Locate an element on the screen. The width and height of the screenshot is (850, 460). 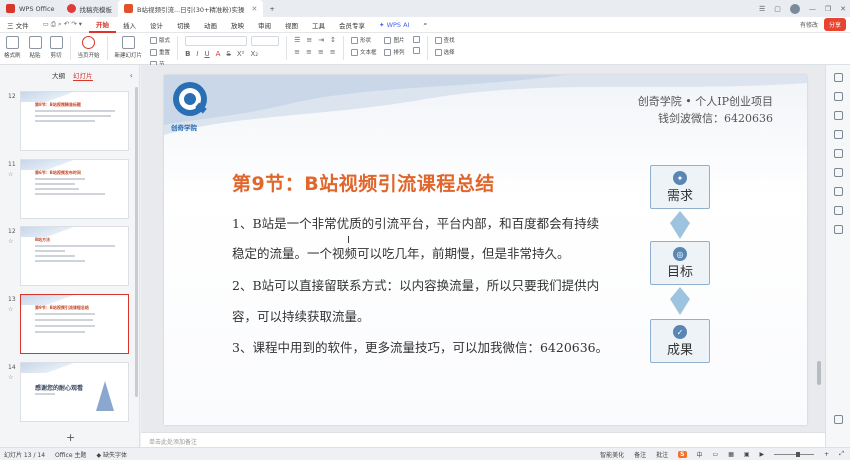
tab-template: 找稿壳模板 is located at coordinates (90, 8).